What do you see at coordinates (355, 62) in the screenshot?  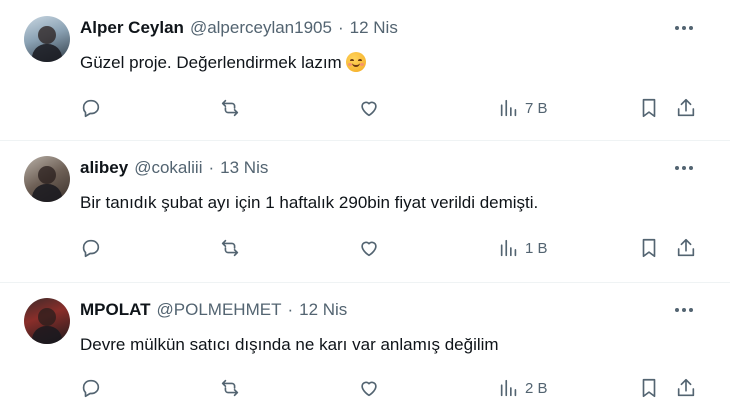 I see `smiling-face-emoji-icon` at bounding box center [355, 62].